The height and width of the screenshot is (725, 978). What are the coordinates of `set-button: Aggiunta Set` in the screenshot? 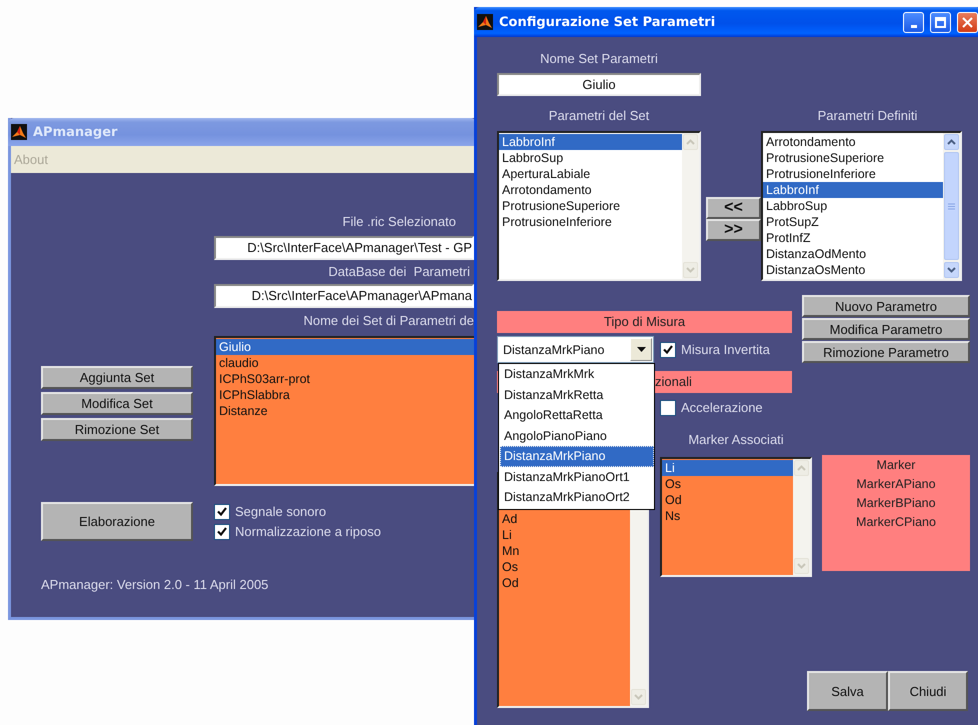 It's located at (117, 377).